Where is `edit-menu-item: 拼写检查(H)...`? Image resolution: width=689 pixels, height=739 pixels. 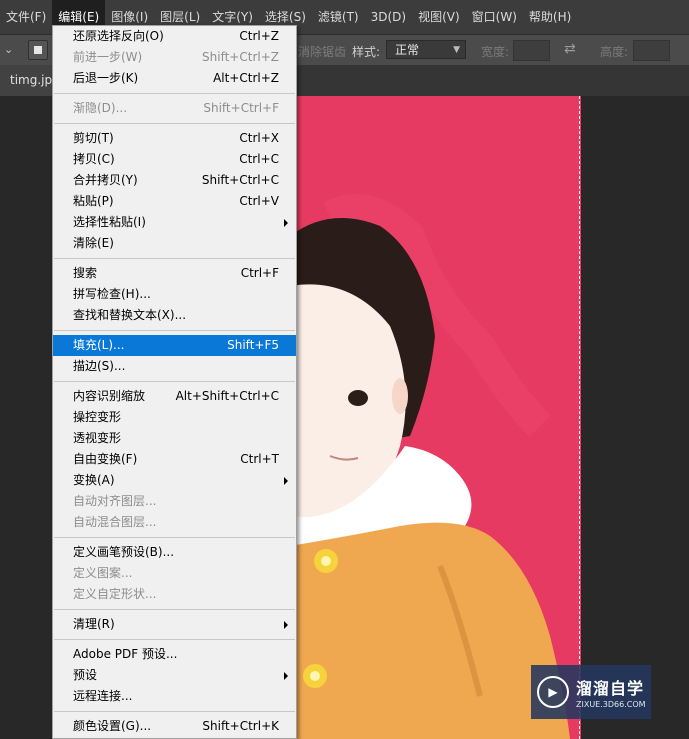
edit-menu-item: 拼写检查(H)... is located at coordinates (174, 294).